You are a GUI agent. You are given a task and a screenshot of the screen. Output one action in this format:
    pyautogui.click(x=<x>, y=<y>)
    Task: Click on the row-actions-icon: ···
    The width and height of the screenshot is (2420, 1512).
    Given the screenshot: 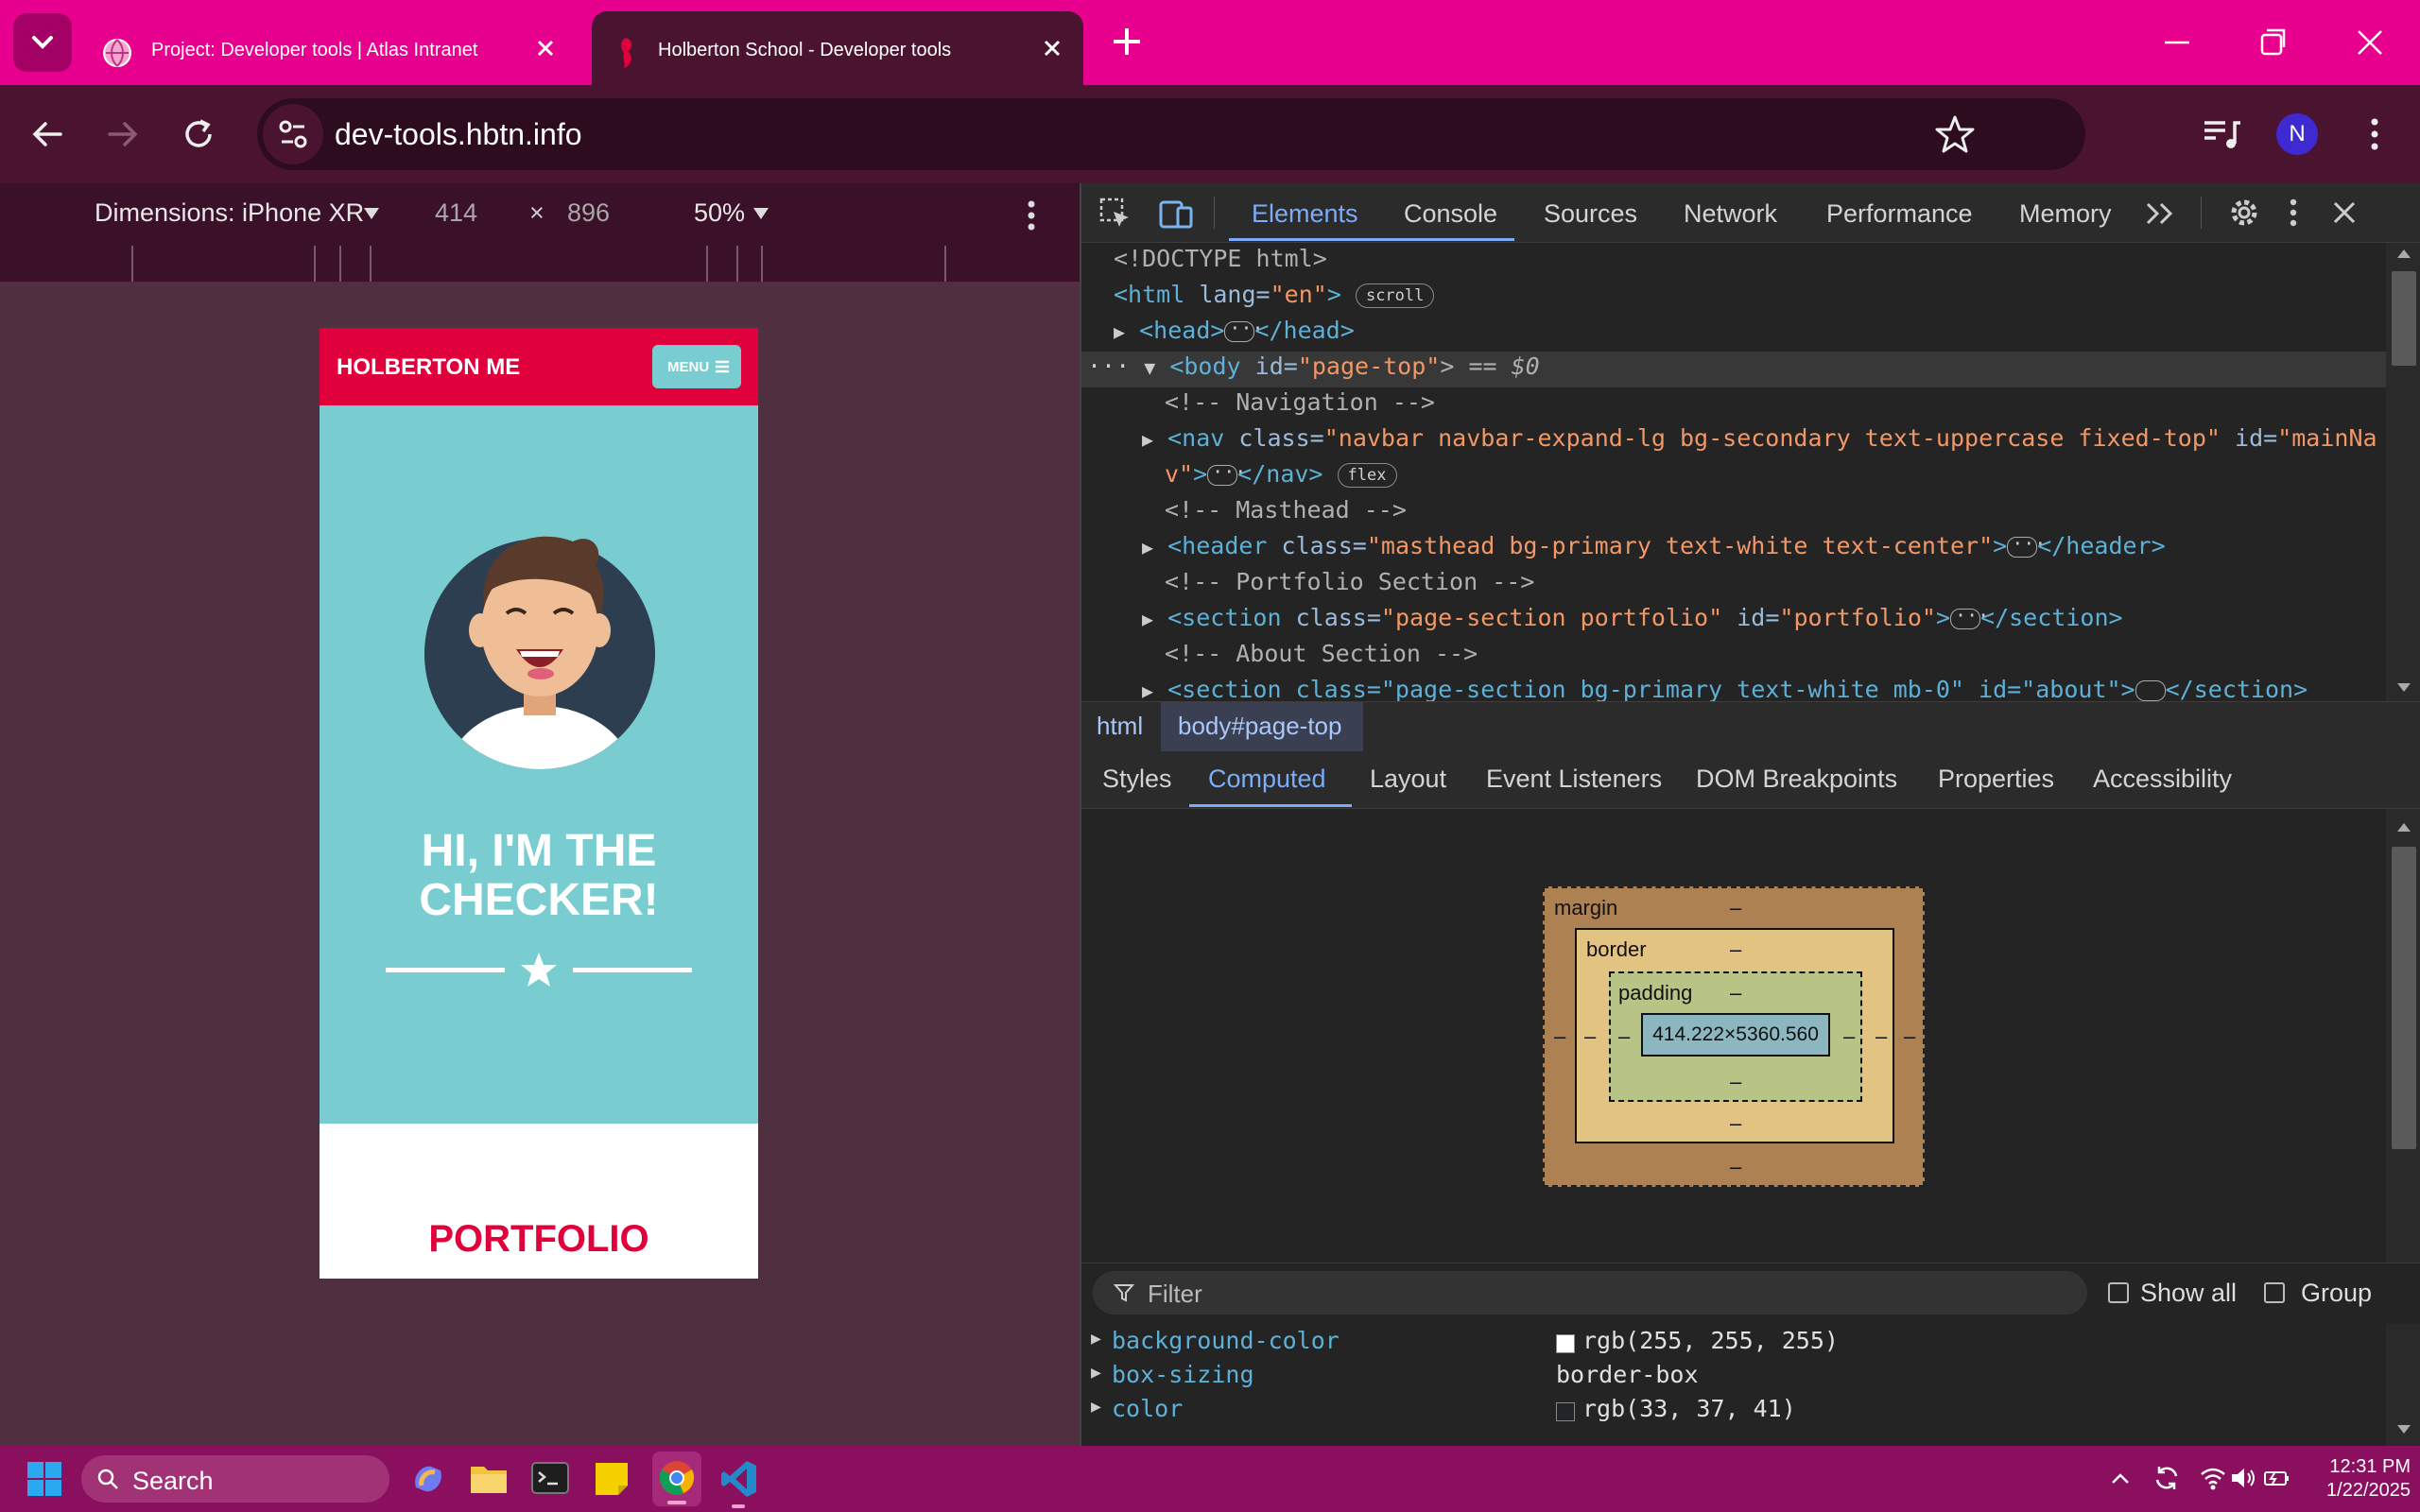 What is the action you would take?
    pyautogui.click(x=1108, y=366)
    